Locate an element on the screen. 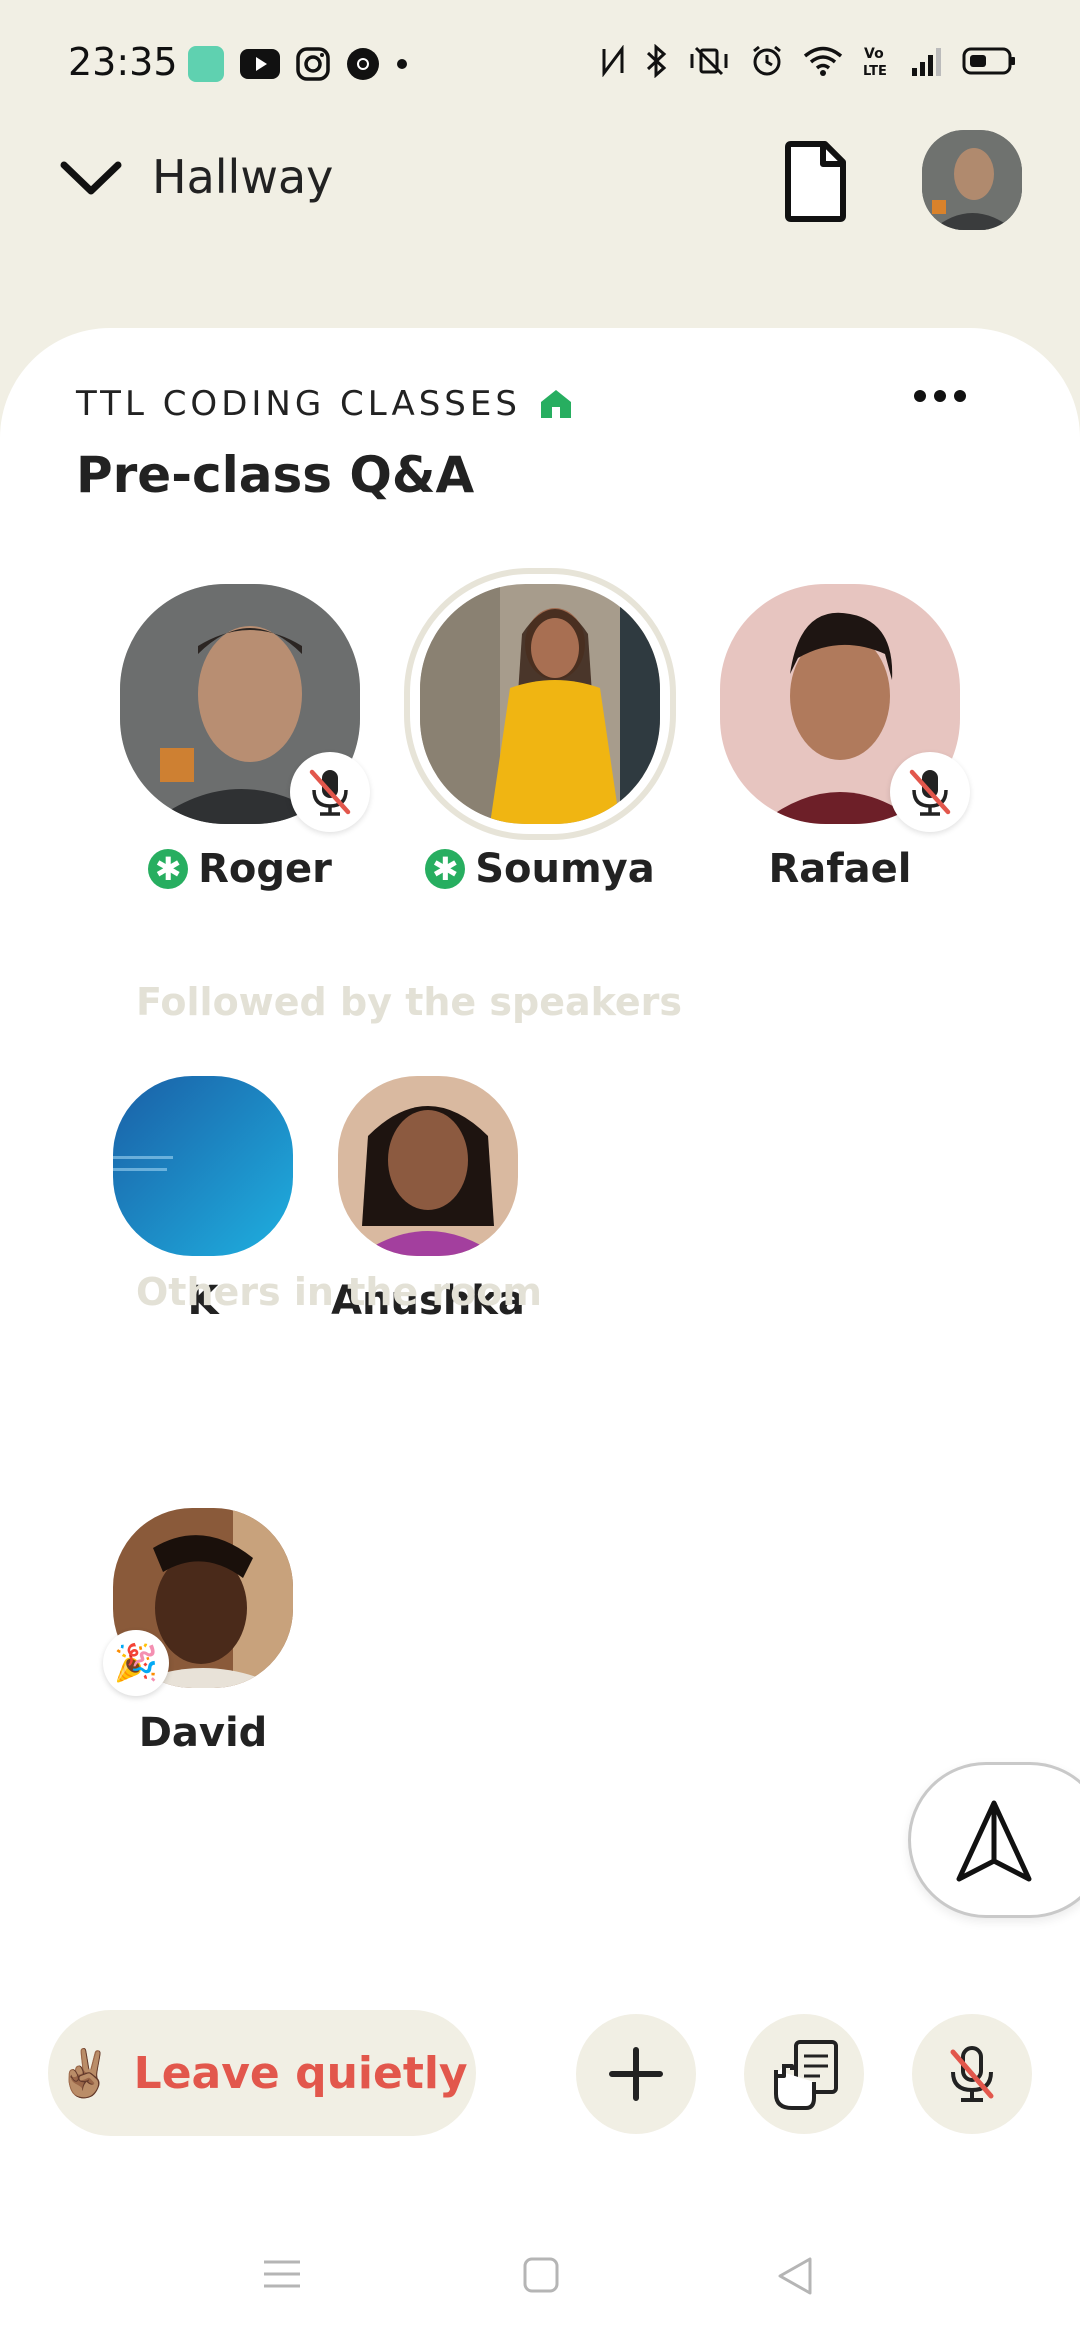 This screenshot has width=1080, height=2340. status-system-icons: Vo LTE is located at coordinates (808, 61).